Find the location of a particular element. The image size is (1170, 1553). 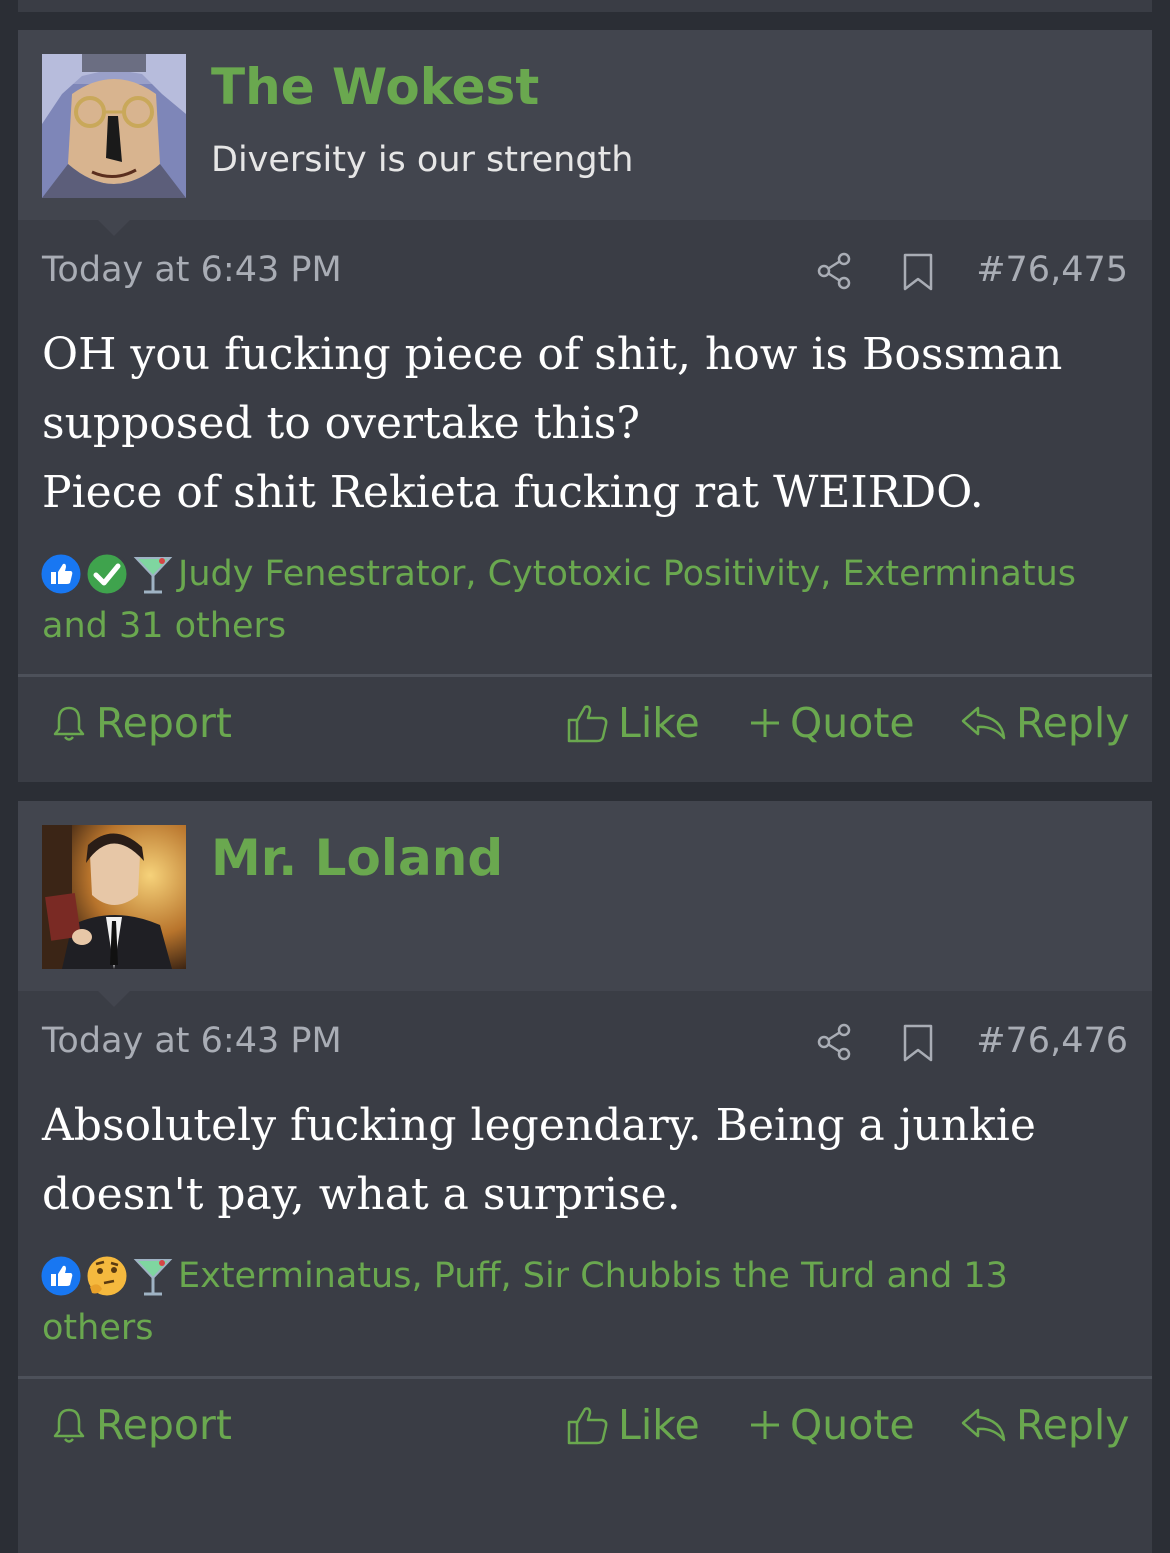

username: Mr. Loland is located at coordinates (357, 858).